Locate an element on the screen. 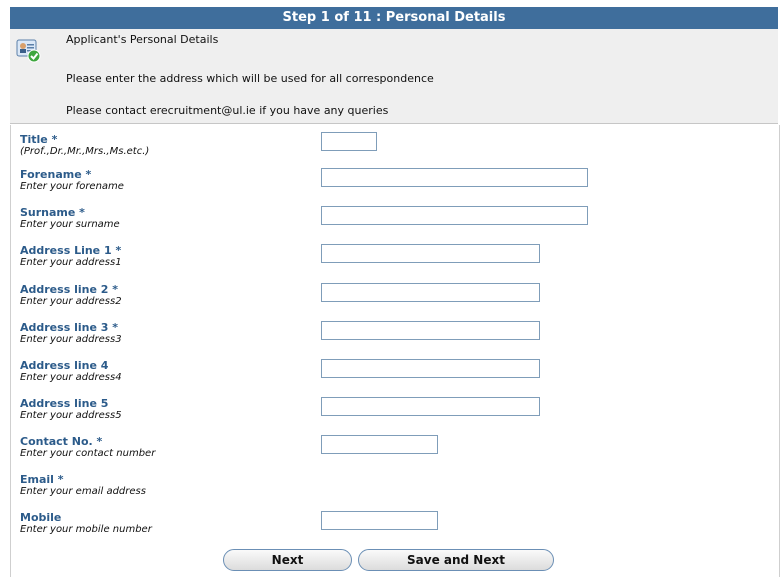 This screenshot has height=577, width=782. info-heading: Applicant's Personal Details is located at coordinates (142, 39).